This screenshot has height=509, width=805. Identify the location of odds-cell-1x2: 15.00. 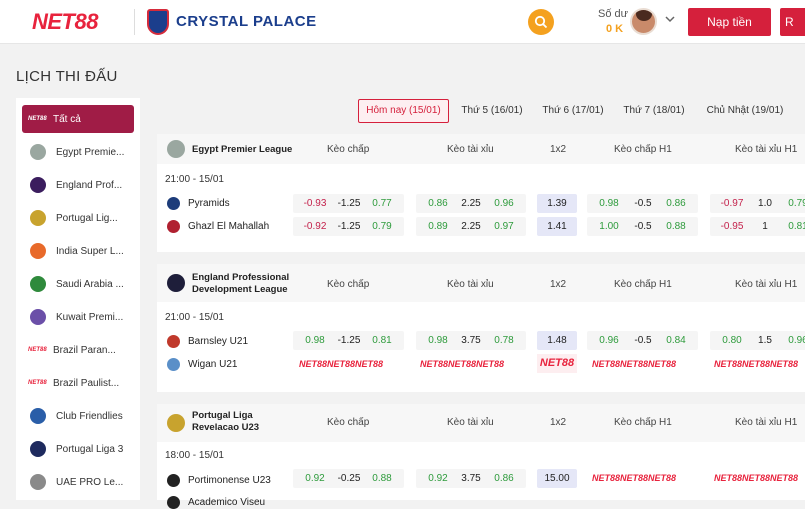
(557, 478).